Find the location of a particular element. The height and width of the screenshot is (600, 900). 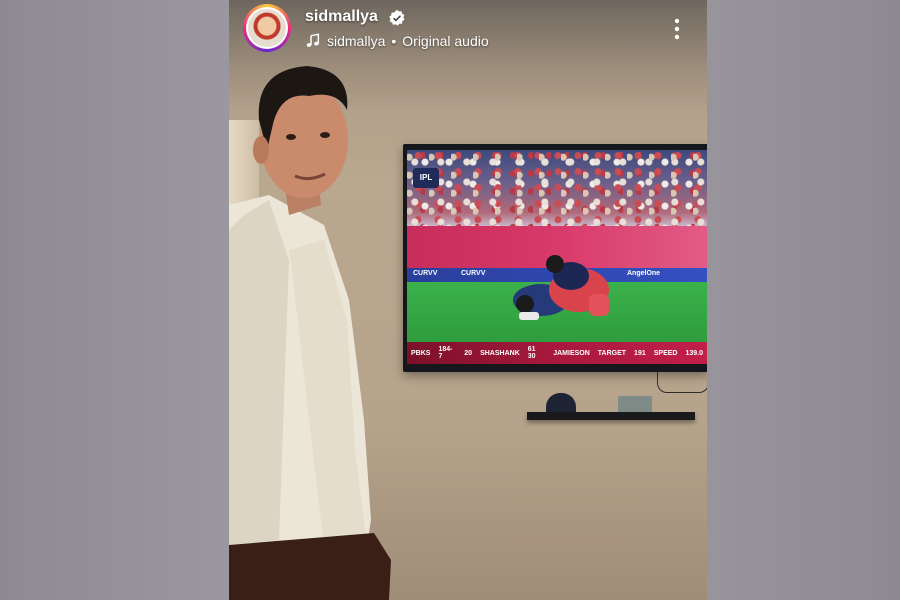

batter-score: 61 30 is located at coordinates (531, 353).